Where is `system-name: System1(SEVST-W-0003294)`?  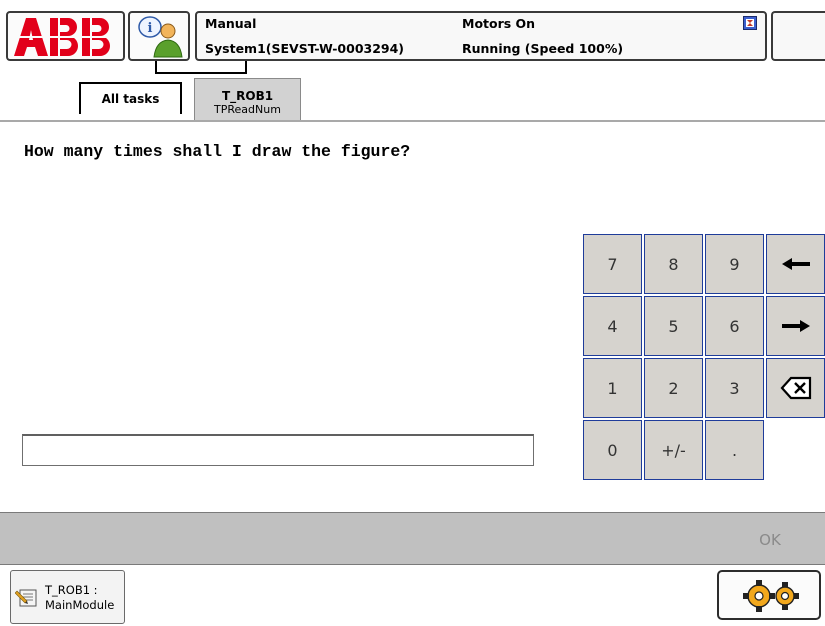
system-name: System1(SEVST-W-0003294) is located at coordinates (305, 48).